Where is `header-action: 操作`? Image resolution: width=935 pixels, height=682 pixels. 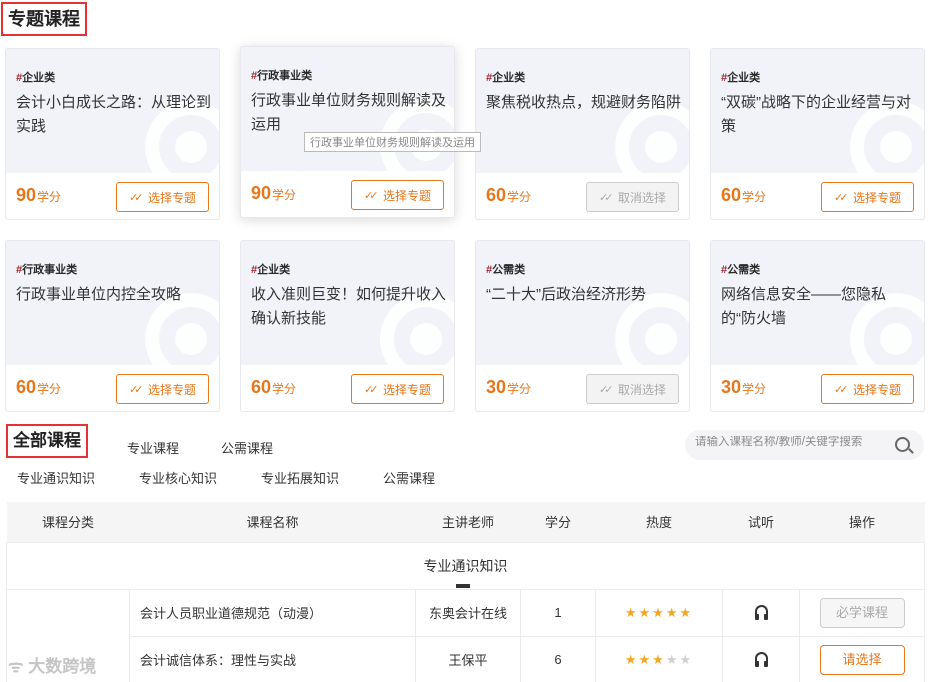
header-action: 操作 is located at coordinates (862, 522).